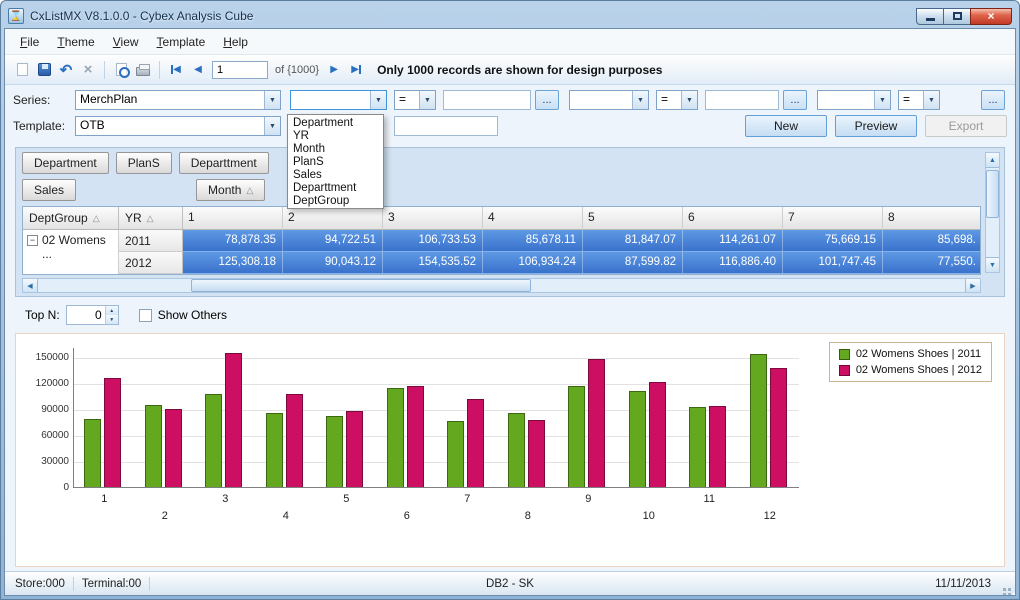  Describe the element at coordinates (111, 319) in the screenshot. I see `spin-down-button: ▼` at that location.